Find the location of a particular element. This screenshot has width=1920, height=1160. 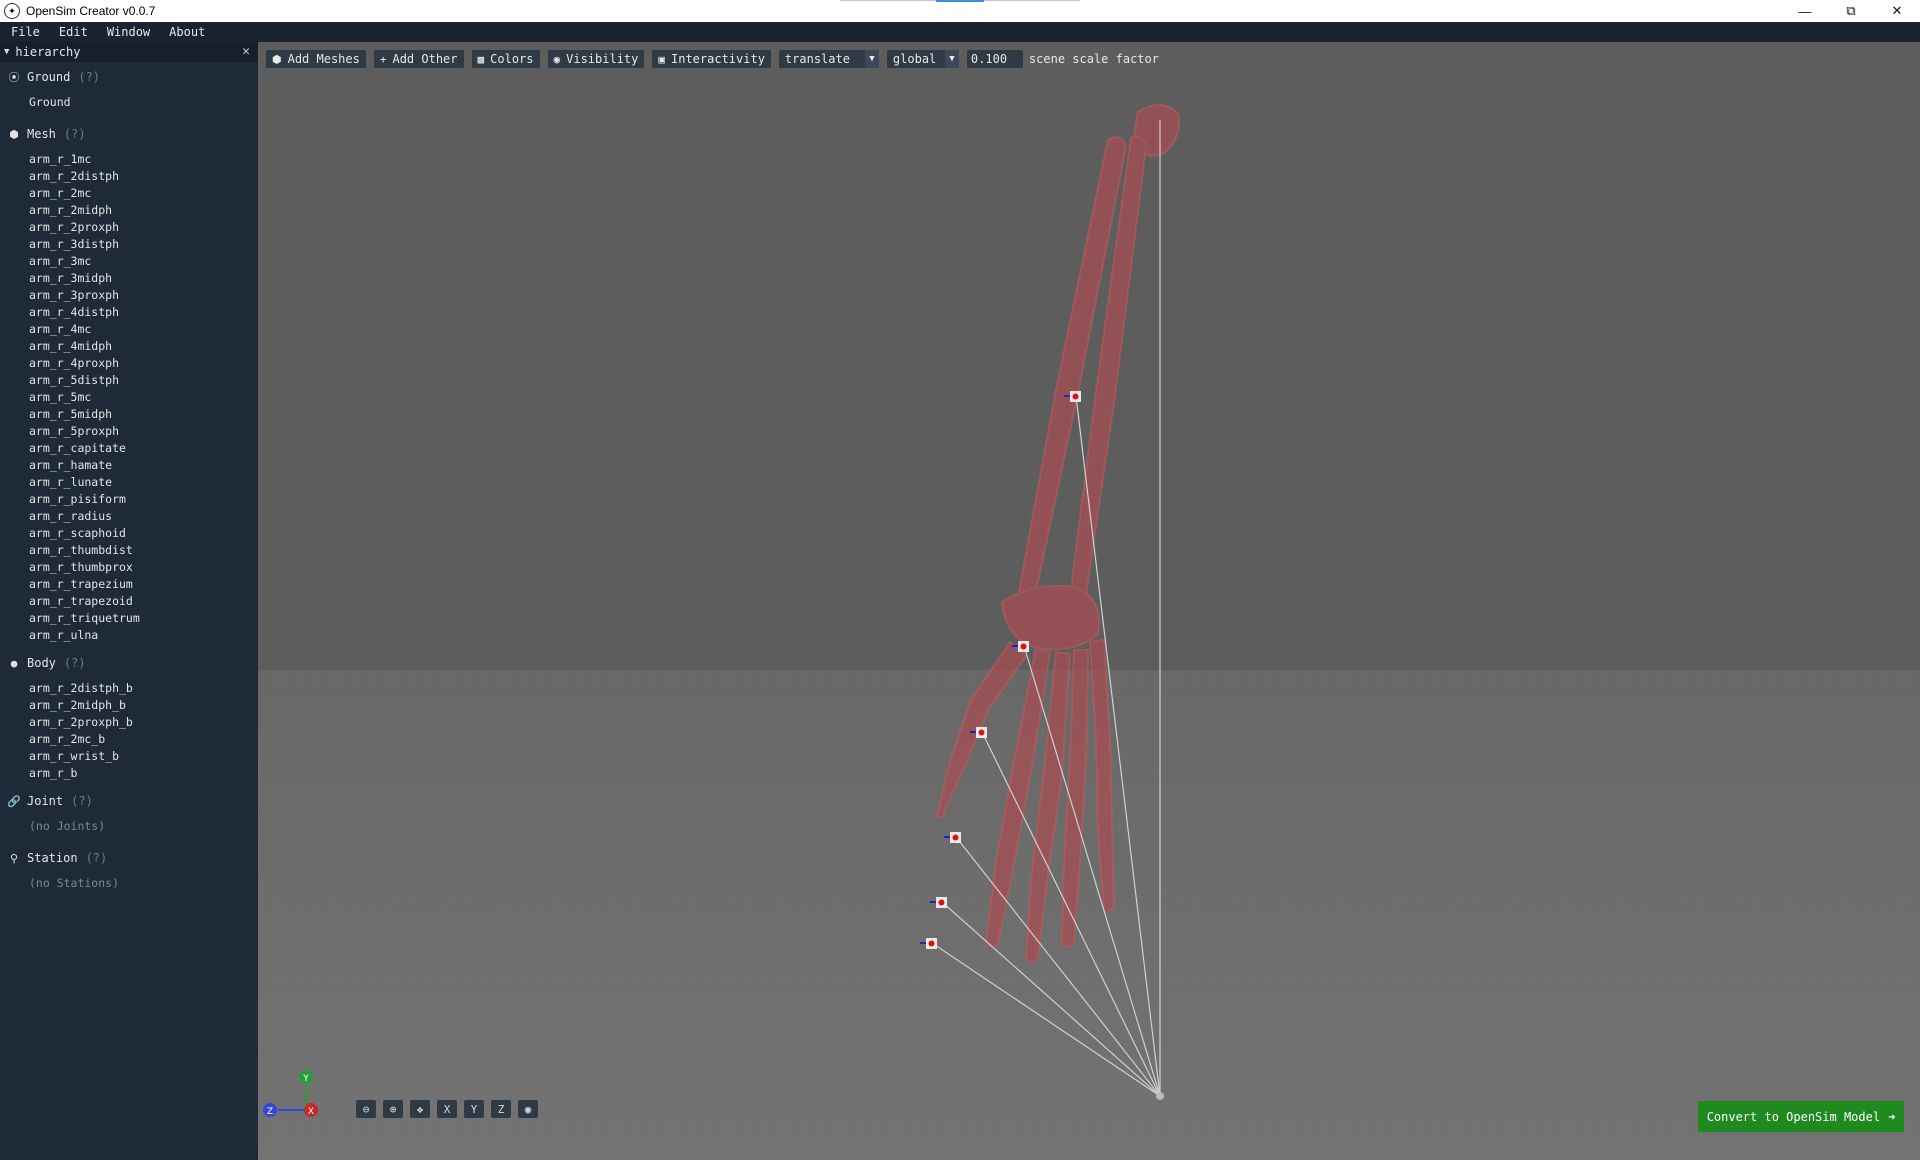

visibility-label: Visibility is located at coordinates (602, 59).